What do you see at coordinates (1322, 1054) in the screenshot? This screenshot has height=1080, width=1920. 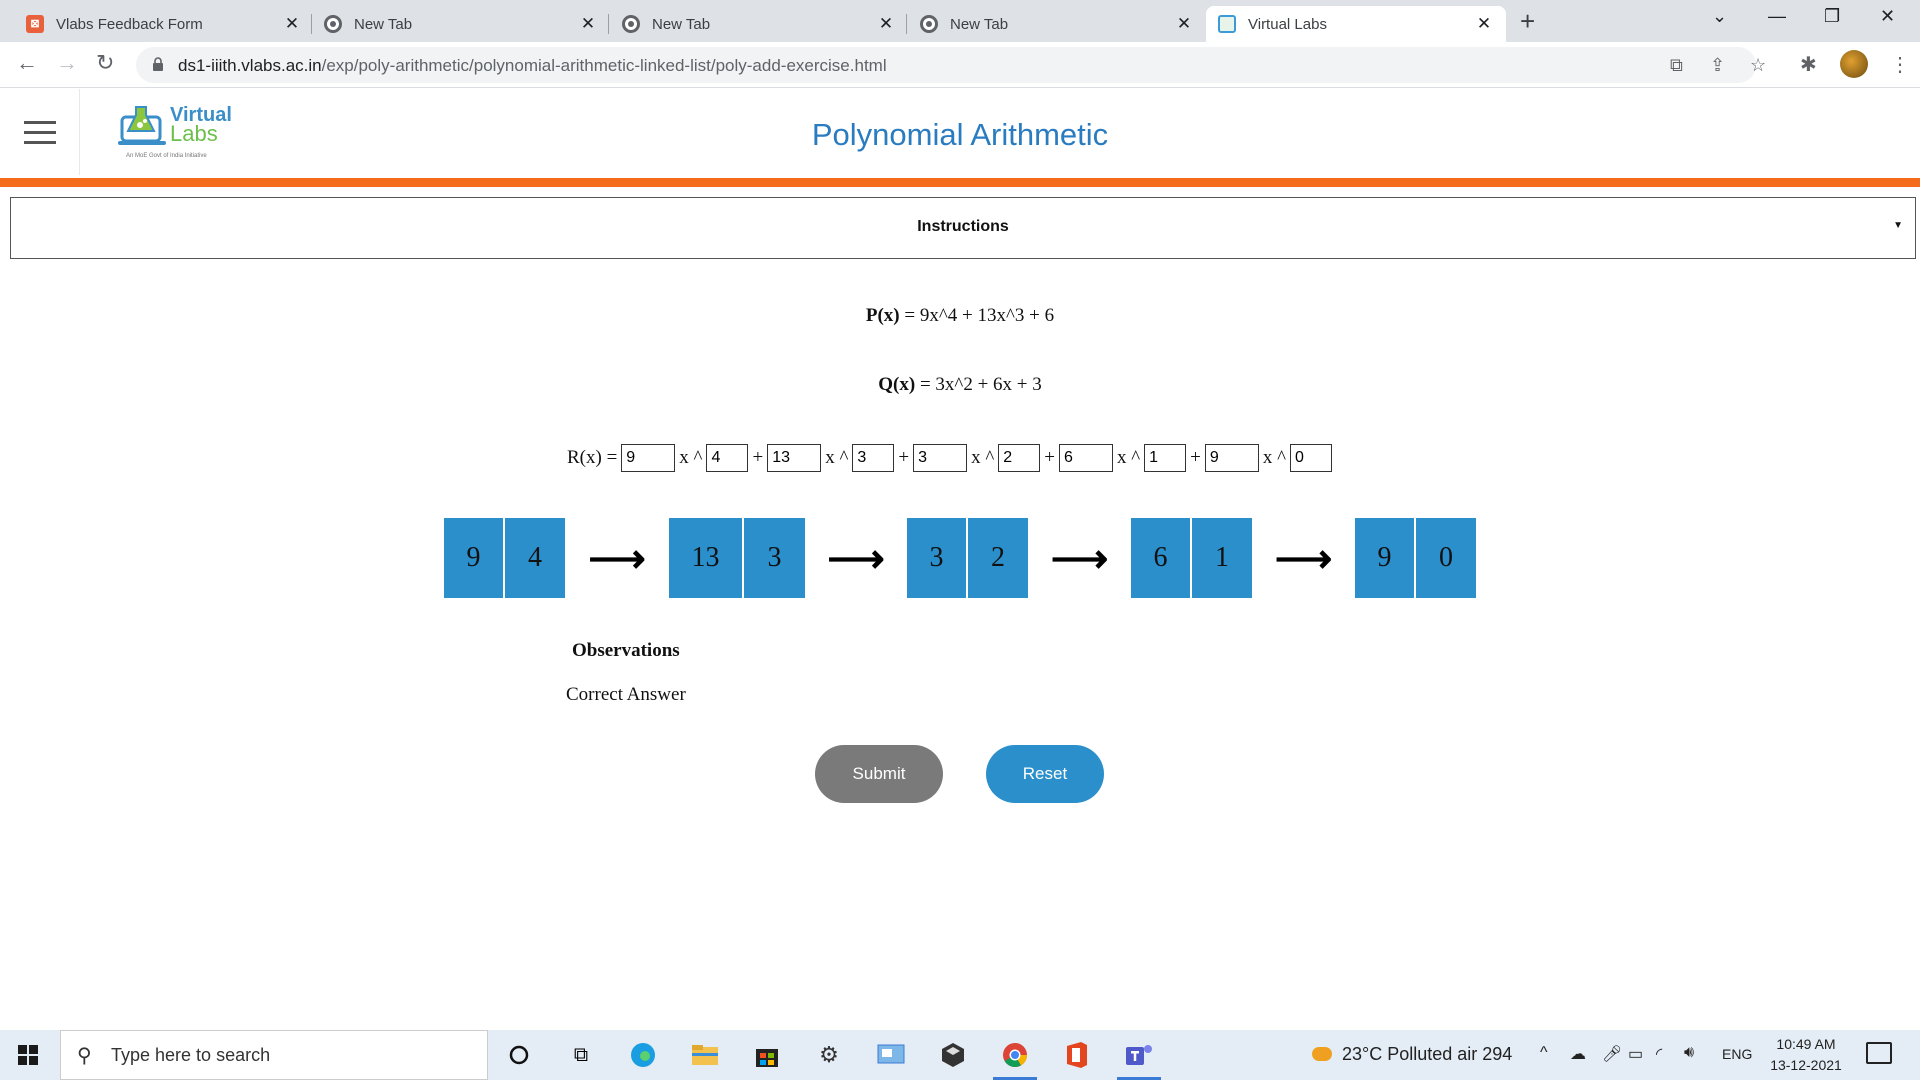 I see `weather-icon` at bounding box center [1322, 1054].